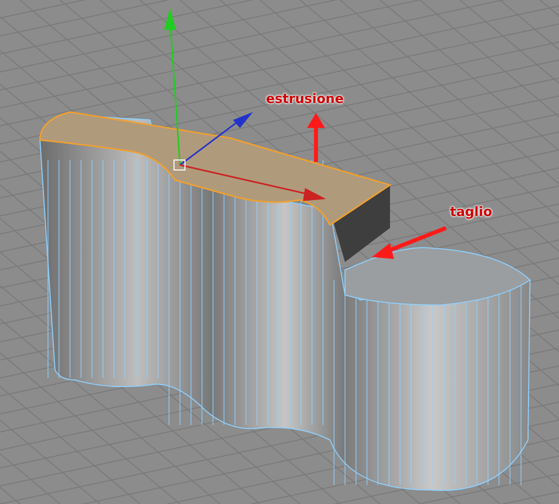 The height and width of the screenshot is (504, 559). I want to click on annotation-label: taglio, so click(471, 212).